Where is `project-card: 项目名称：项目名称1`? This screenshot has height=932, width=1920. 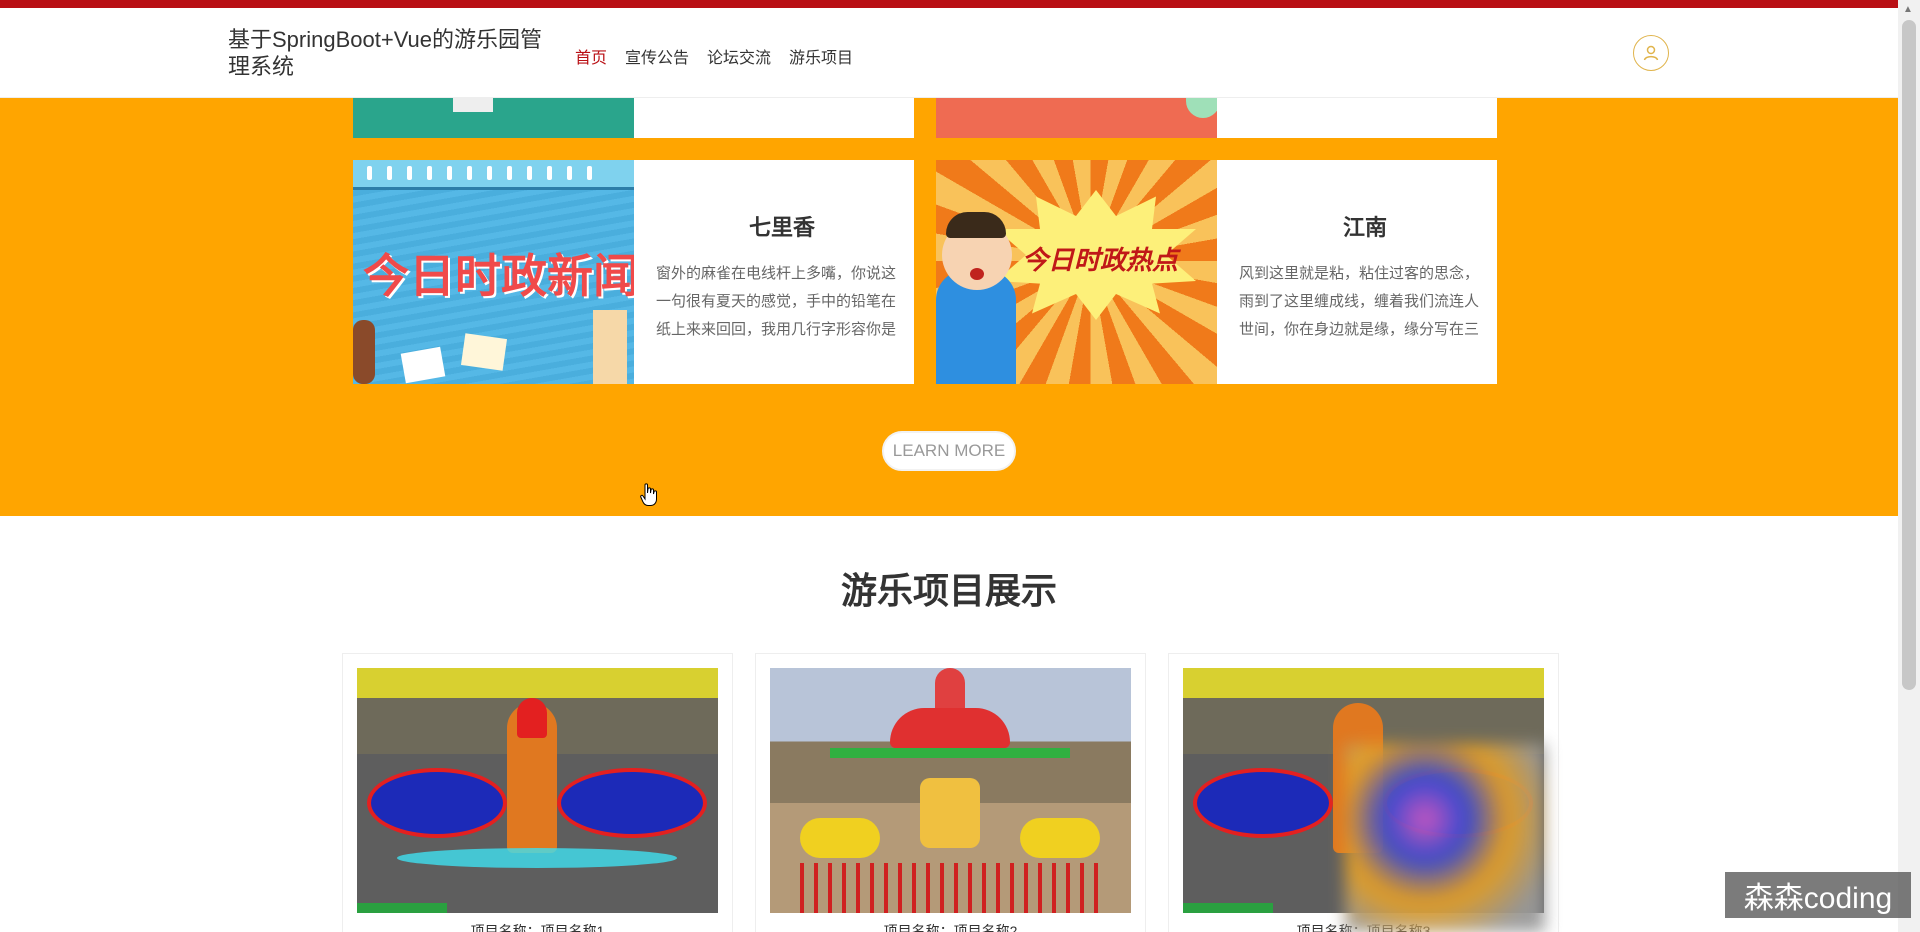
project-card: 项目名称：项目名称1 is located at coordinates (537, 792).